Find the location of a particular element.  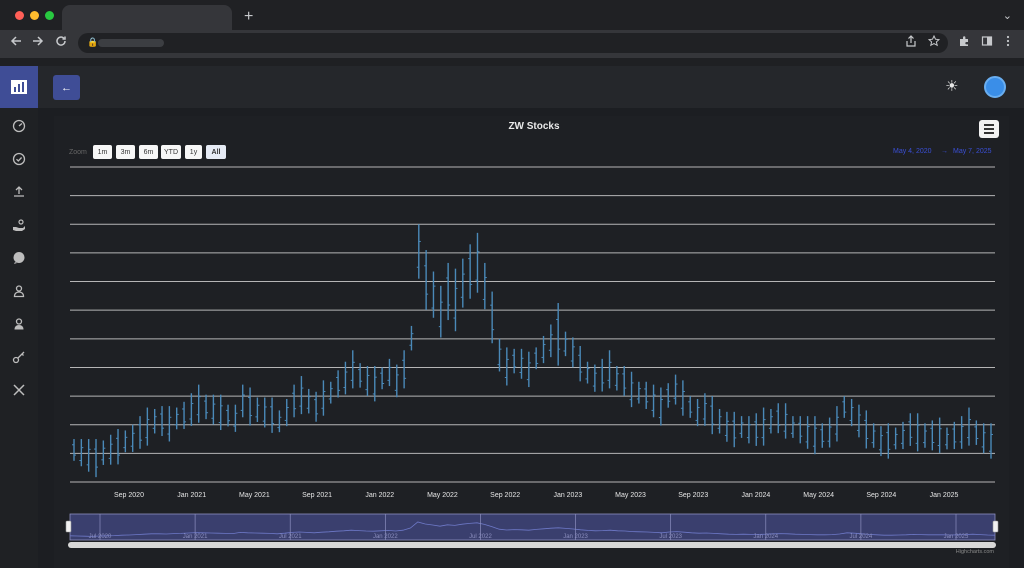

new-tab-button: + is located at coordinates (248, 17).